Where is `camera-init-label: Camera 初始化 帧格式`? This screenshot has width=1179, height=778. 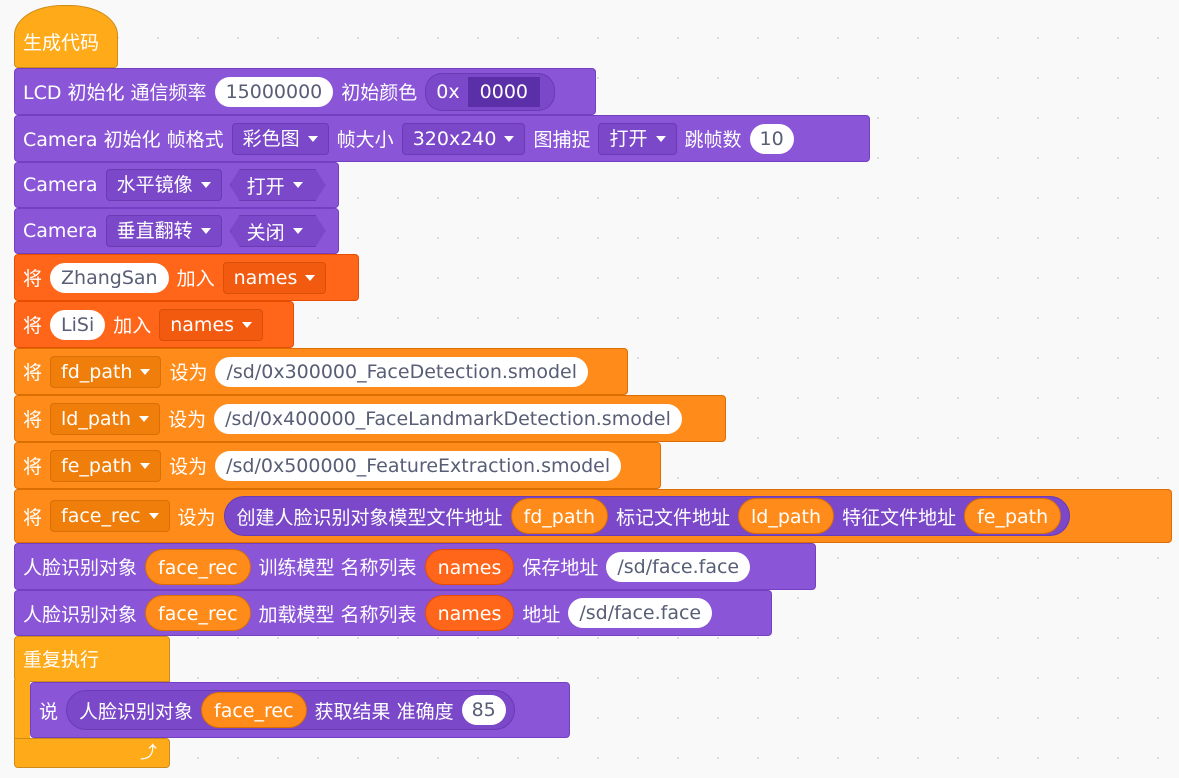 camera-init-label: Camera 初始化 帧格式 is located at coordinates (123, 140).